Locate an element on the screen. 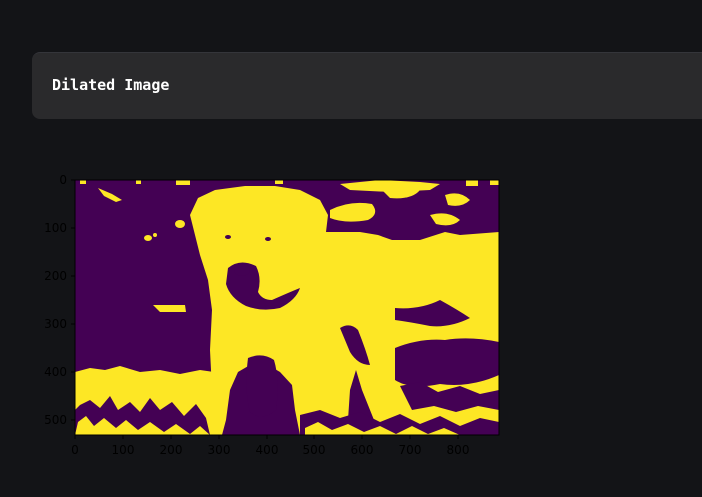 Image resolution: width=702 pixels, height=497 pixels. y-tick-label: 400 is located at coordinates (55, 372).